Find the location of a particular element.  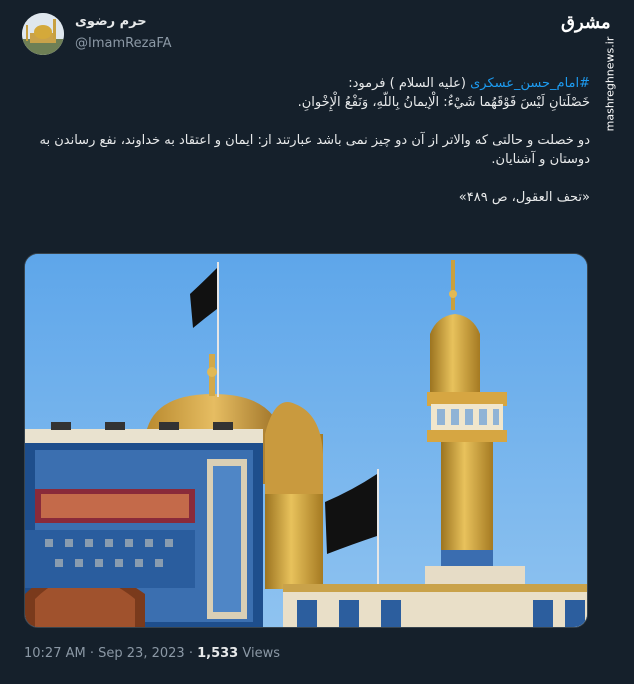

user-handle: @ImamRezaFA is located at coordinates (123, 43).